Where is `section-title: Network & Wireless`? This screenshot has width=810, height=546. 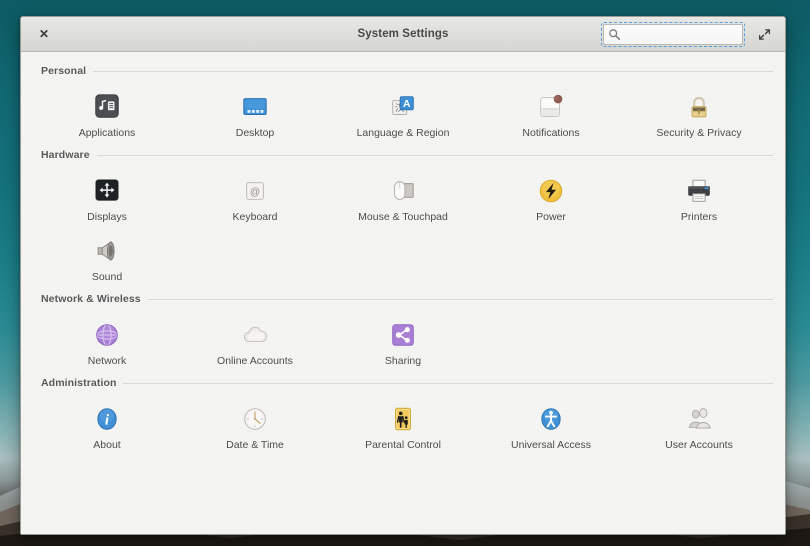 section-title: Network & Wireless is located at coordinates (91, 299).